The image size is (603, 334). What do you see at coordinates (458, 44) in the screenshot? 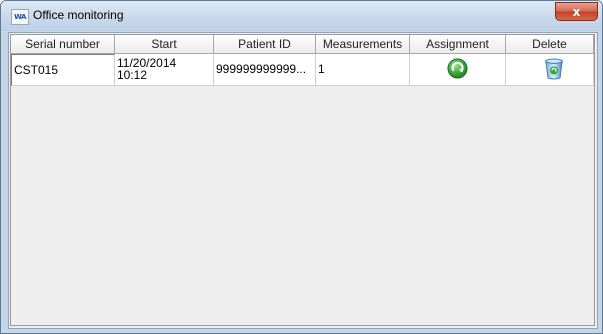
I see `column-header-assignment: Assignment` at bounding box center [458, 44].